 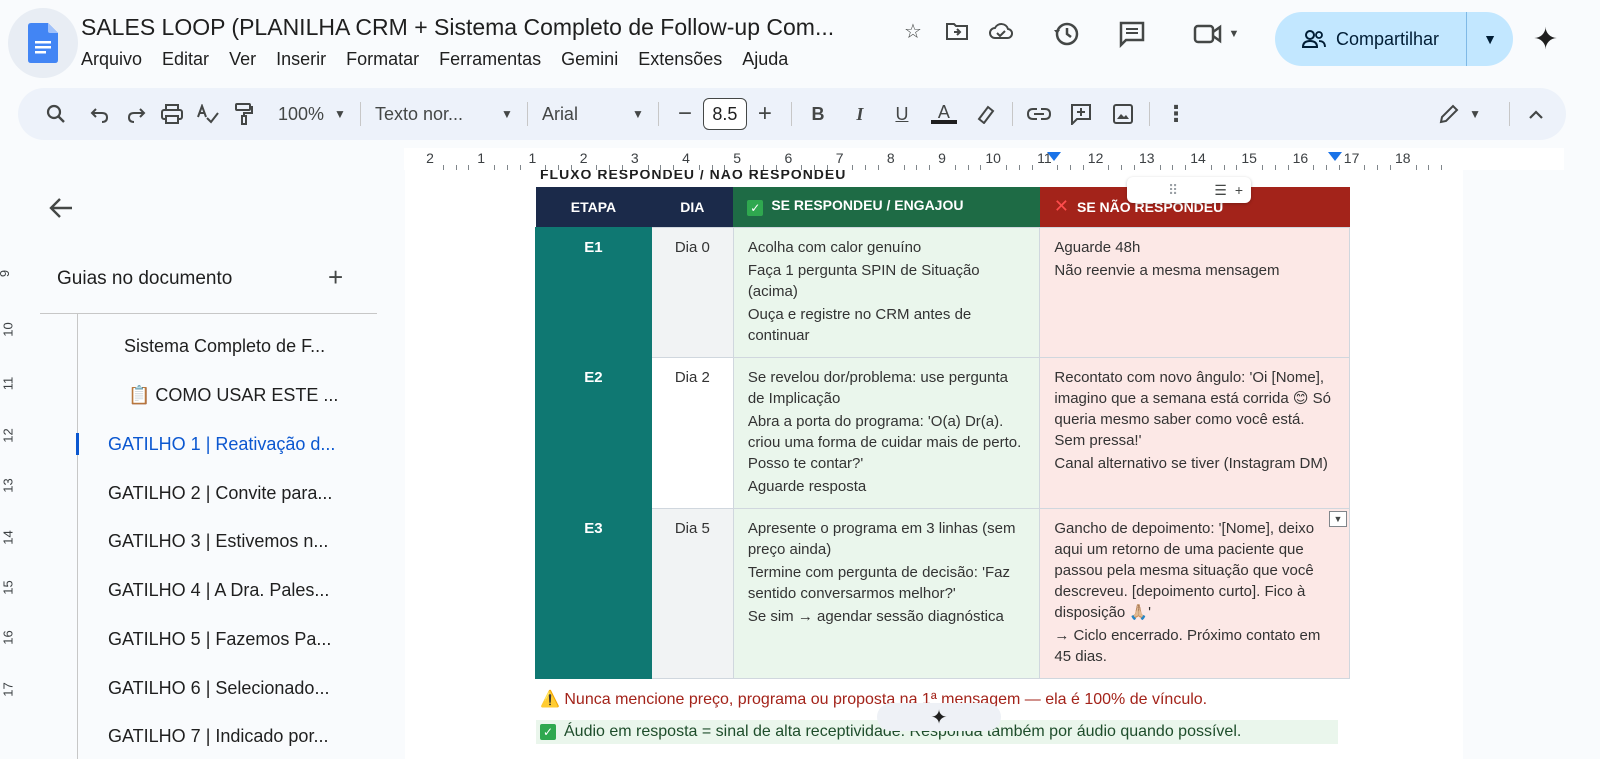 I want to click on cell-menu-chevron-icon: ▼, so click(x=1338, y=519).